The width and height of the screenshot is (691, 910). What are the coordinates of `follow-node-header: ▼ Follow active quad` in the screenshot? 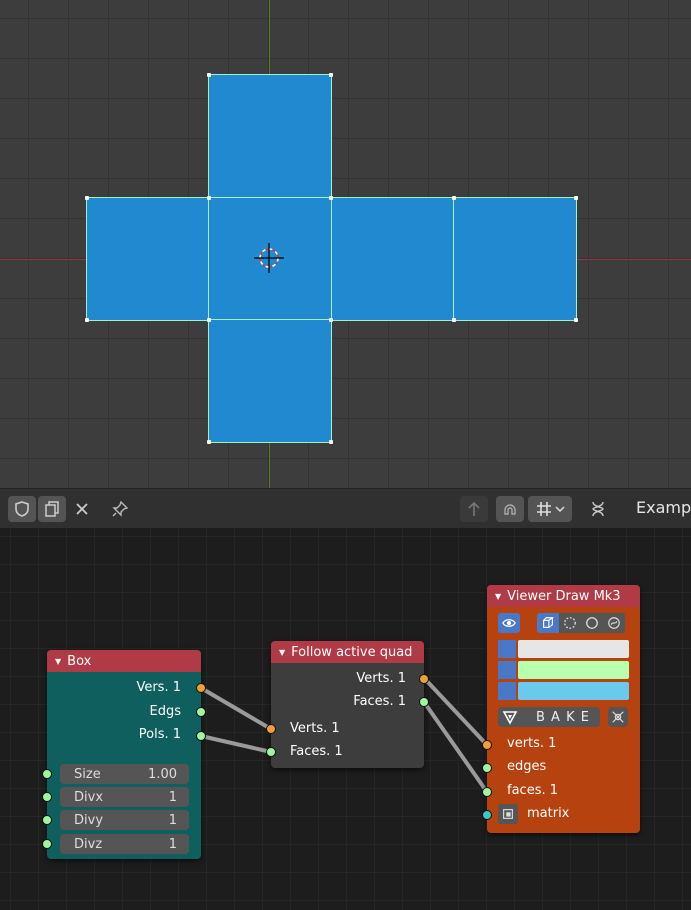 It's located at (347, 652).